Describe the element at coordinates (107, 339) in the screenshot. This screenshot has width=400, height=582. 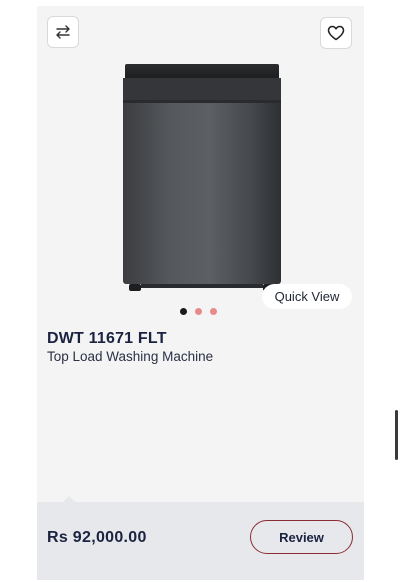
I see `product-model: DWT 11671 FLT` at that location.